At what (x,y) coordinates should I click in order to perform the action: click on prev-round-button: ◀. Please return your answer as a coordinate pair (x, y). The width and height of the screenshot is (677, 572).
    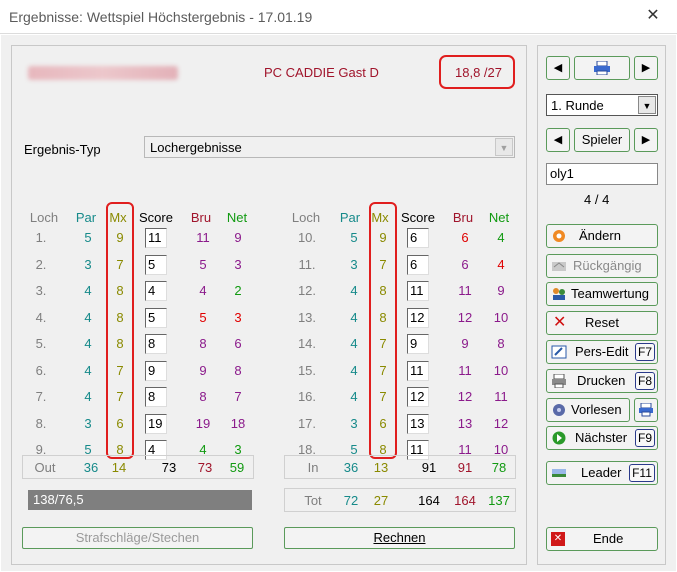
    Looking at the image, I should click on (558, 68).